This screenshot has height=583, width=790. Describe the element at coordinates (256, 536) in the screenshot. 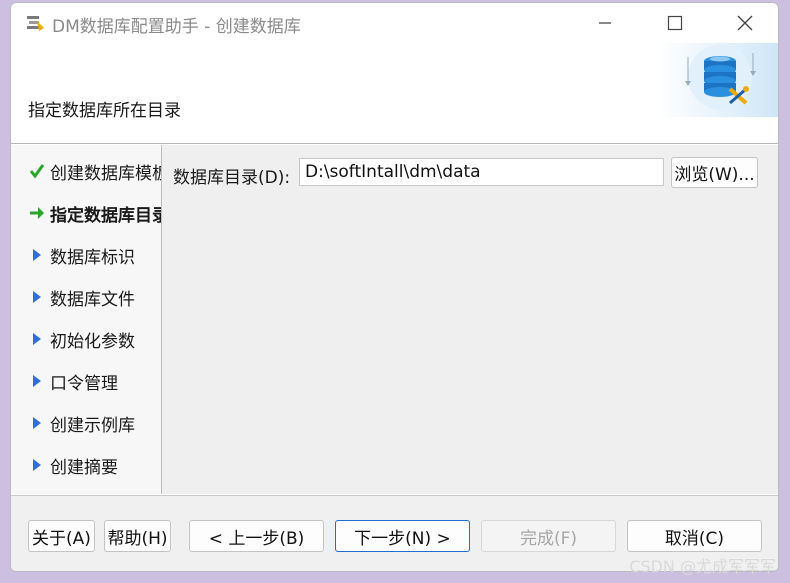

I see `prev-button: < 上一步(B)` at that location.